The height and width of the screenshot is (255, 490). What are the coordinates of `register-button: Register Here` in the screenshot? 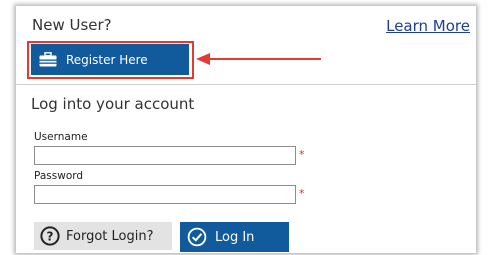 It's located at (110, 59).